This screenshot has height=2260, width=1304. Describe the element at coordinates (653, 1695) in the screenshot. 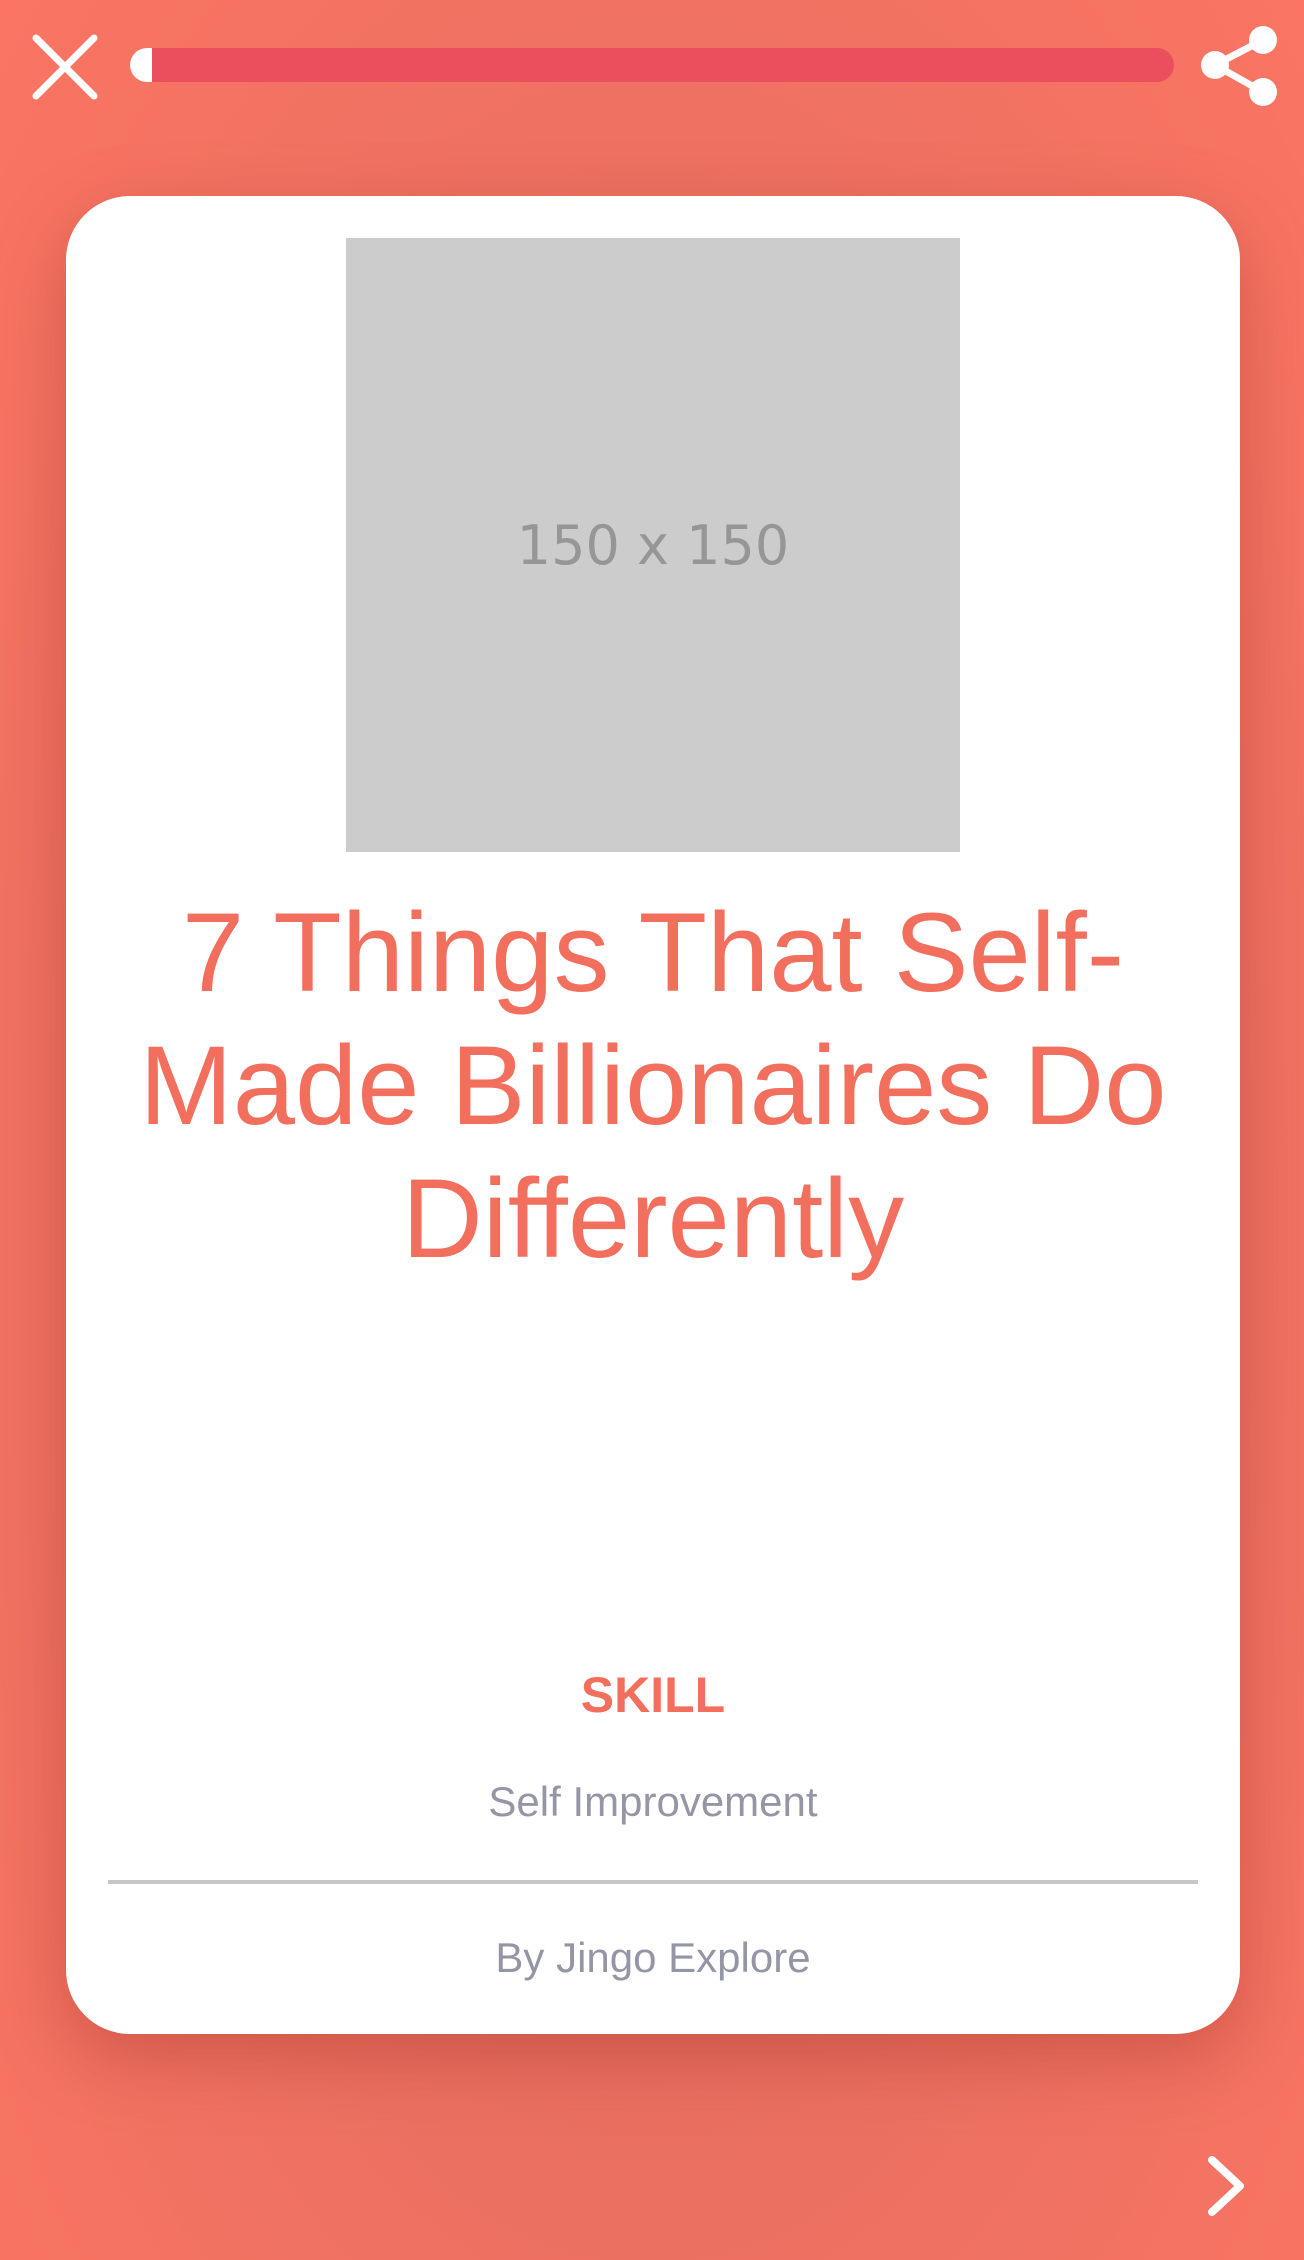

I see `category-label: SKILL` at that location.